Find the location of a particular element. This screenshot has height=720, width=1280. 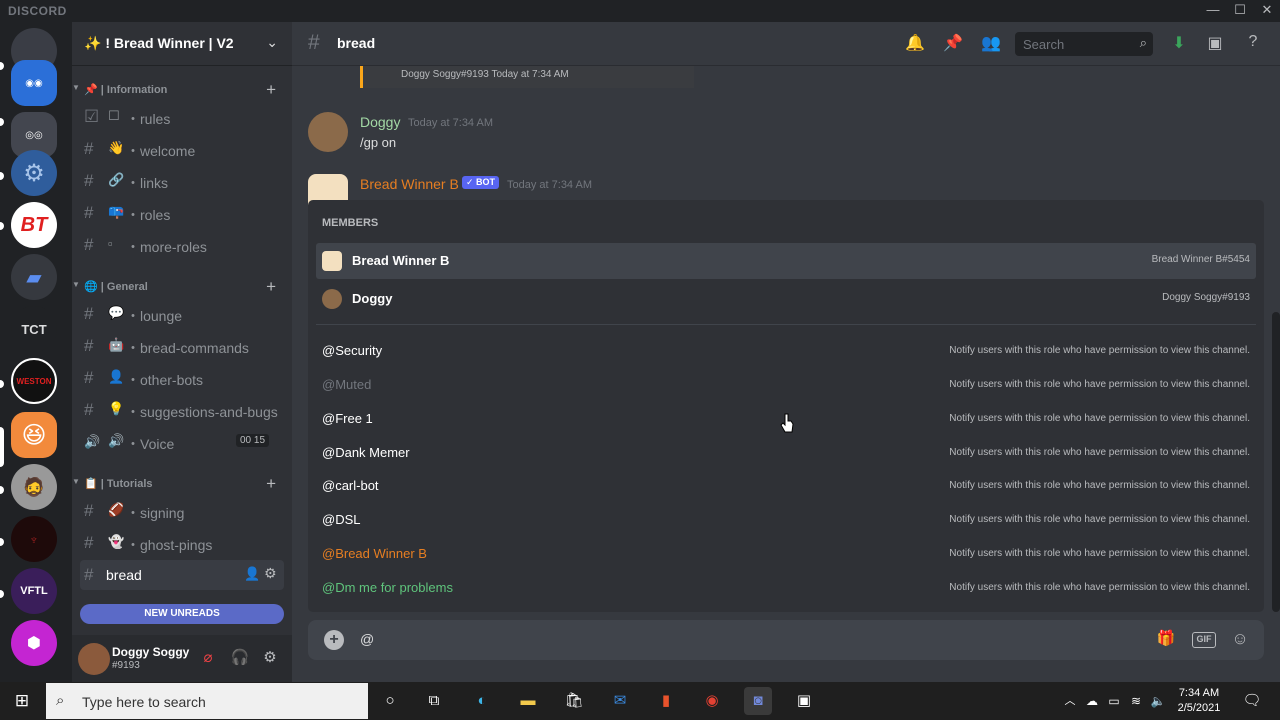

server-folder-closed: ▰ is located at coordinates (34, 277).